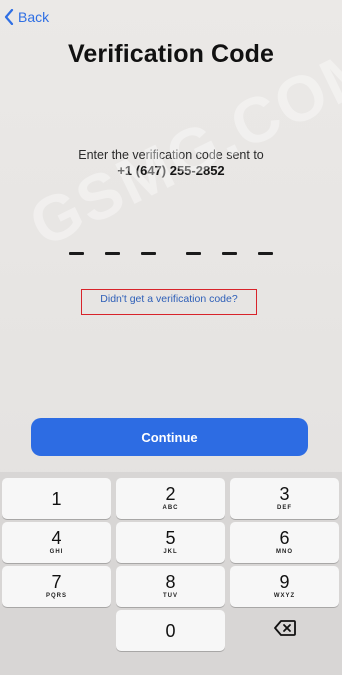 This screenshot has width=342, height=675. I want to click on backspace-icon, so click(284, 630).